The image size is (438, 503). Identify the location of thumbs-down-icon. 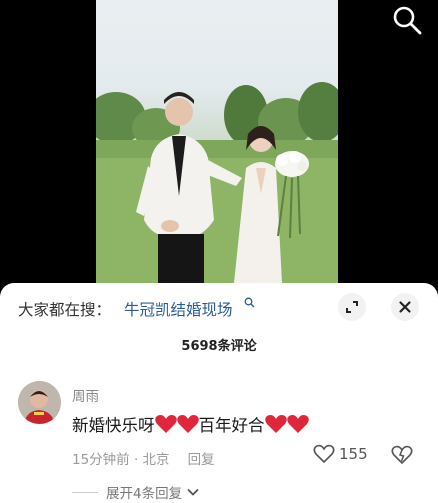
(402, 455).